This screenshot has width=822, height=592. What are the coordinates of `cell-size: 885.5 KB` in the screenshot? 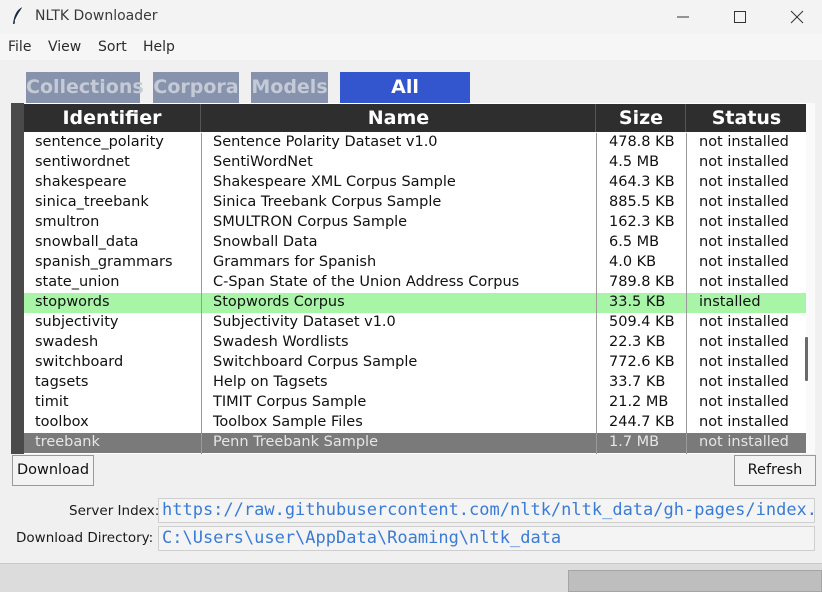 It's located at (642, 202).